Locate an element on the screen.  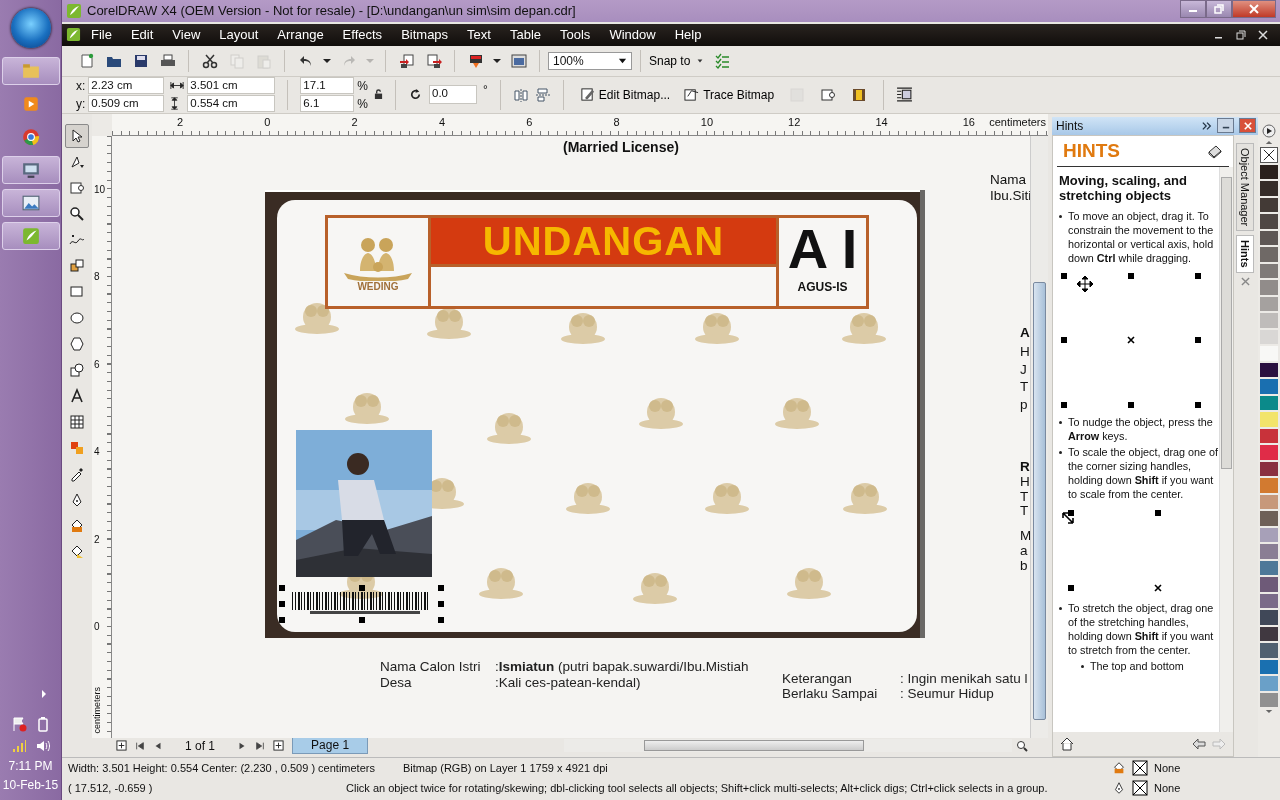
last-page-icon is located at coordinates (260, 745).